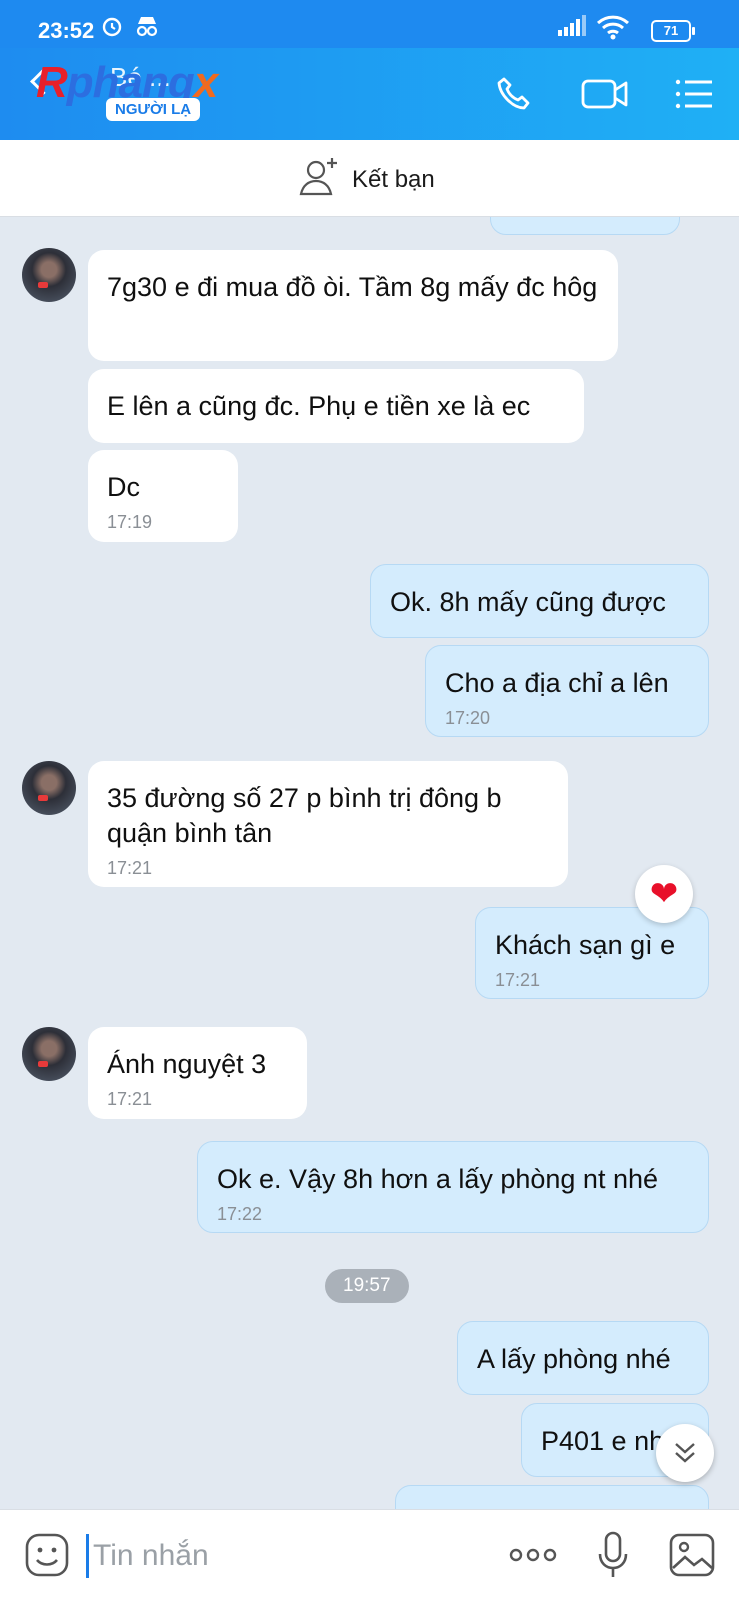  What do you see at coordinates (367, 1286) in the screenshot?
I see `date-separator: 19:57` at bounding box center [367, 1286].